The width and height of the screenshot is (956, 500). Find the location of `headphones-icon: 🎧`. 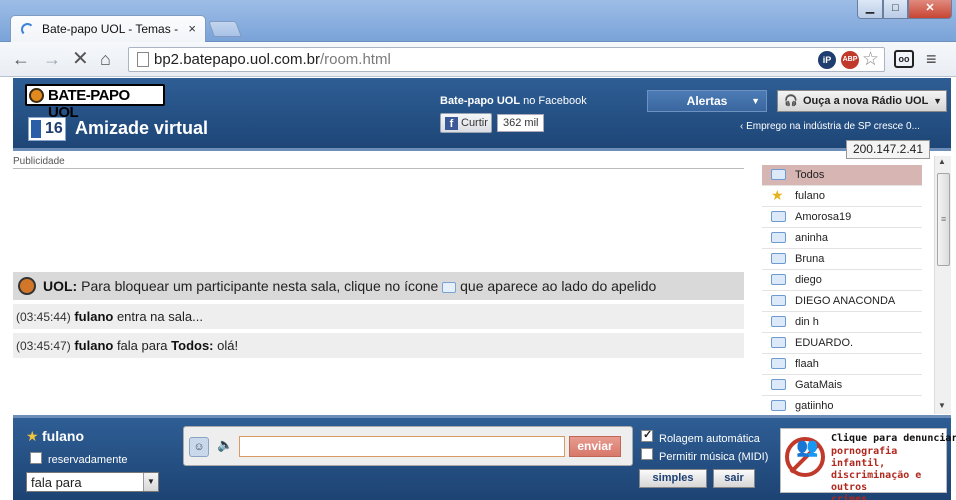

headphones-icon: 🎧 is located at coordinates (791, 101).